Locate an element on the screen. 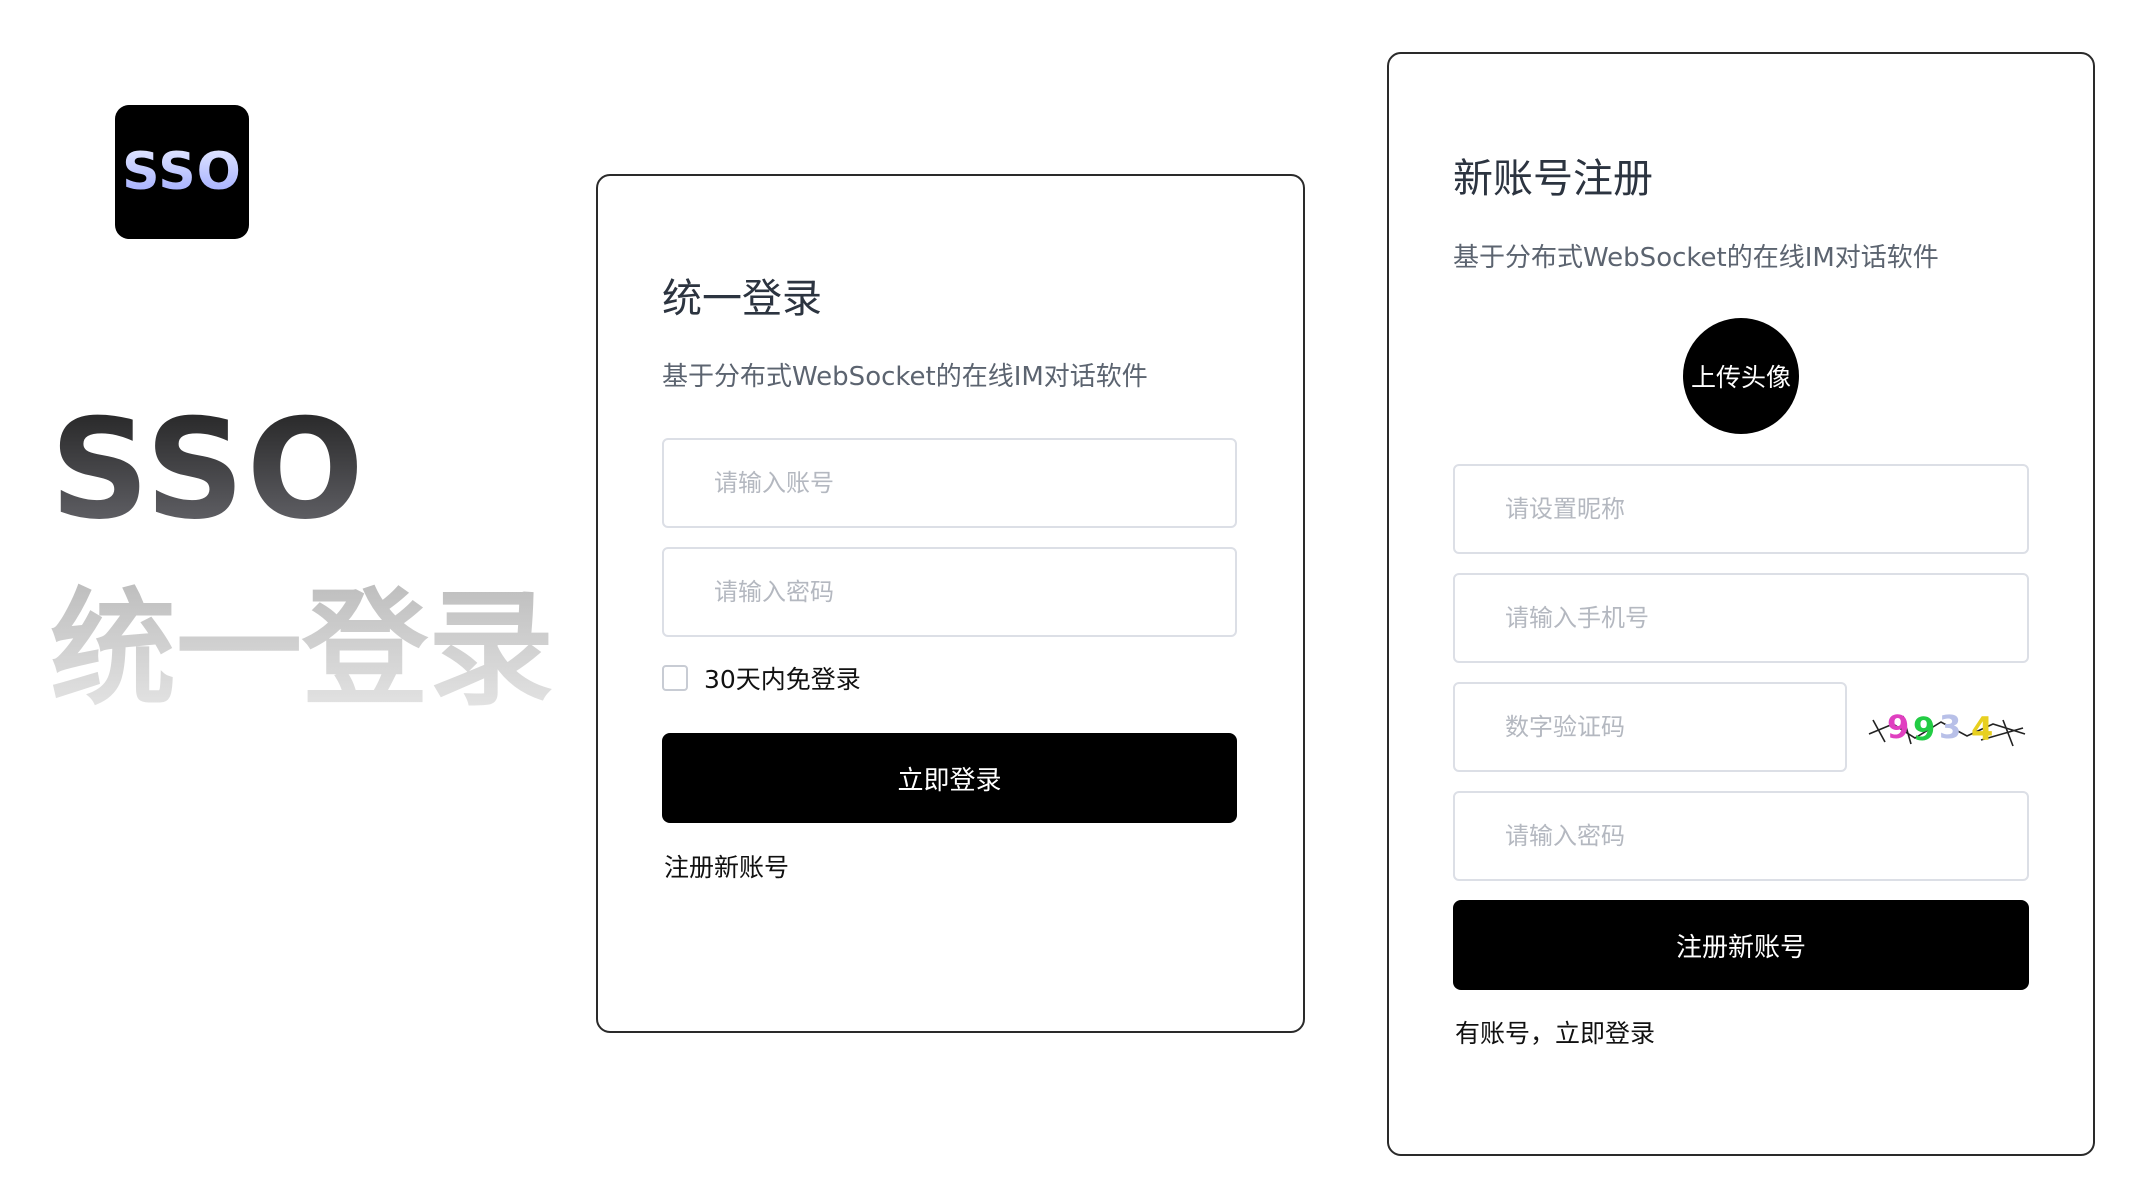 Image resolution: width=2142 pixels, height=1202 pixels. verification-code-input is located at coordinates (1650, 727).